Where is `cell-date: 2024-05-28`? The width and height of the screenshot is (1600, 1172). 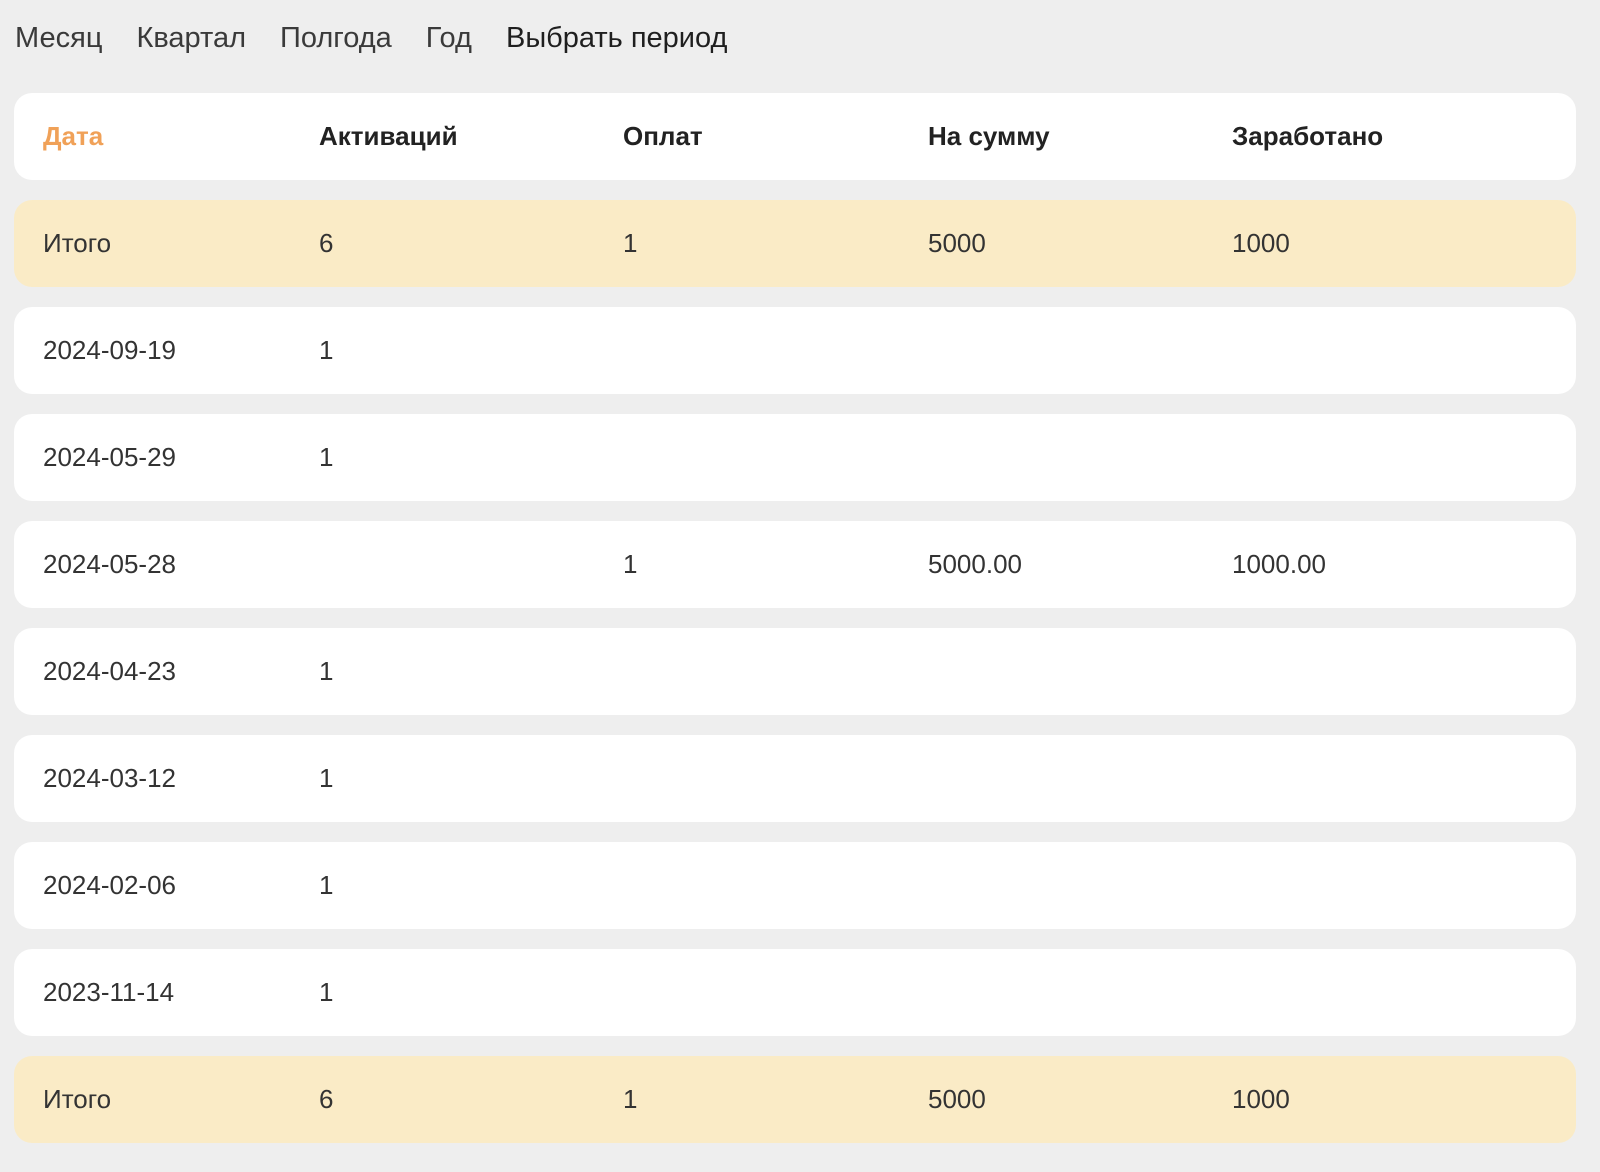
cell-date: 2024-05-28 is located at coordinates (109, 564).